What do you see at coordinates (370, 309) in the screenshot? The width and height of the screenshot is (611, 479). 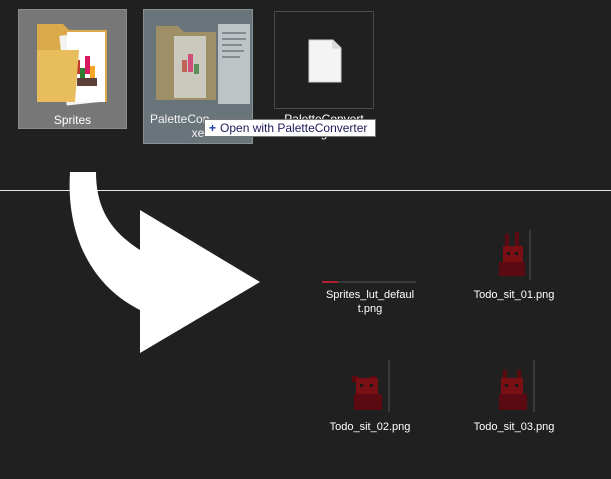 I see `output-file-name-line2: t.png` at bounding box center [370, 309].